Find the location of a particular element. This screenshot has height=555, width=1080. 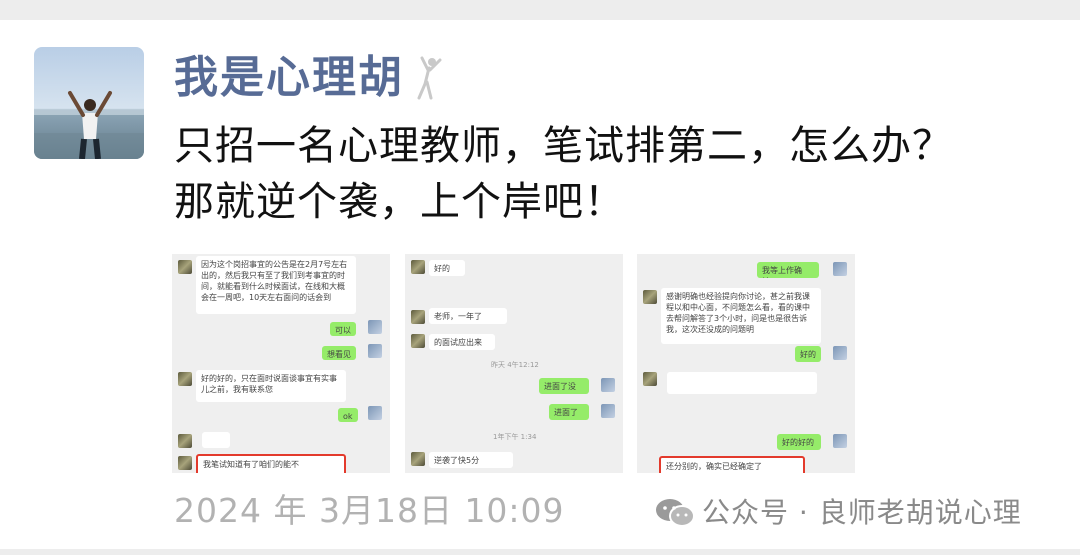

watermark-text: 公众号 · 良师老胡说心理 is located at coordinates (862, 512).